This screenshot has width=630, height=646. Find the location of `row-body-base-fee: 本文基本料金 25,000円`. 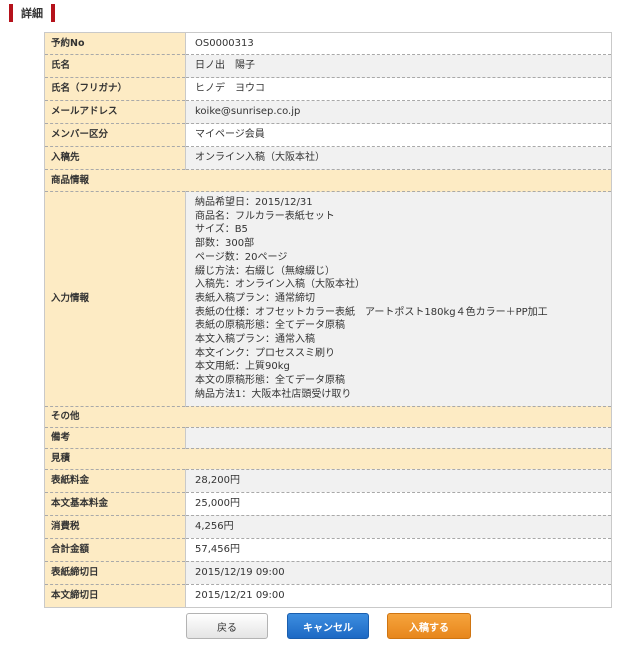

row-body-base-fee: 本文基本料金 25,000円 is located at coordinates (328, 503).